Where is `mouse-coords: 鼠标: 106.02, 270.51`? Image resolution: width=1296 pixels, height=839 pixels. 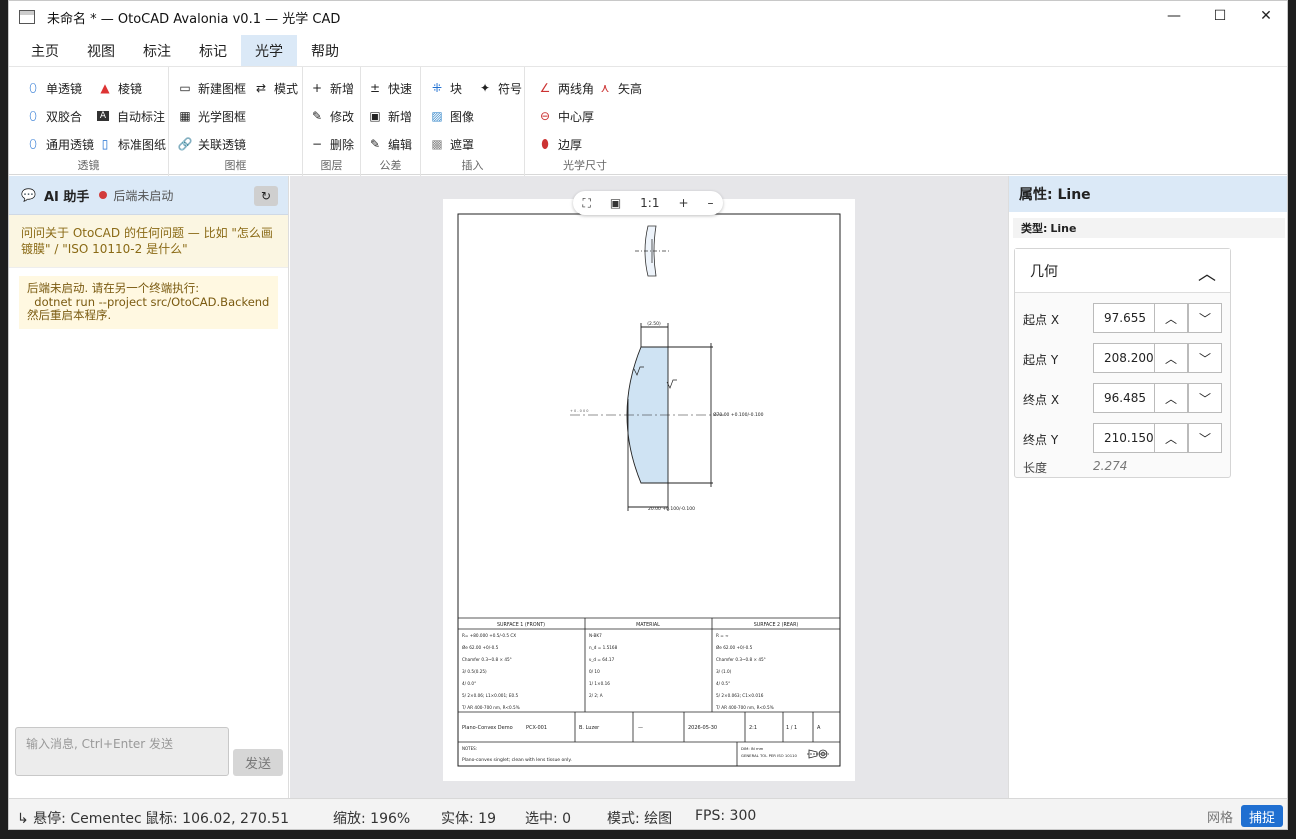 mouse-coords: 鼠标: 106.02, 270.51 is located at coordinates (217, 819).